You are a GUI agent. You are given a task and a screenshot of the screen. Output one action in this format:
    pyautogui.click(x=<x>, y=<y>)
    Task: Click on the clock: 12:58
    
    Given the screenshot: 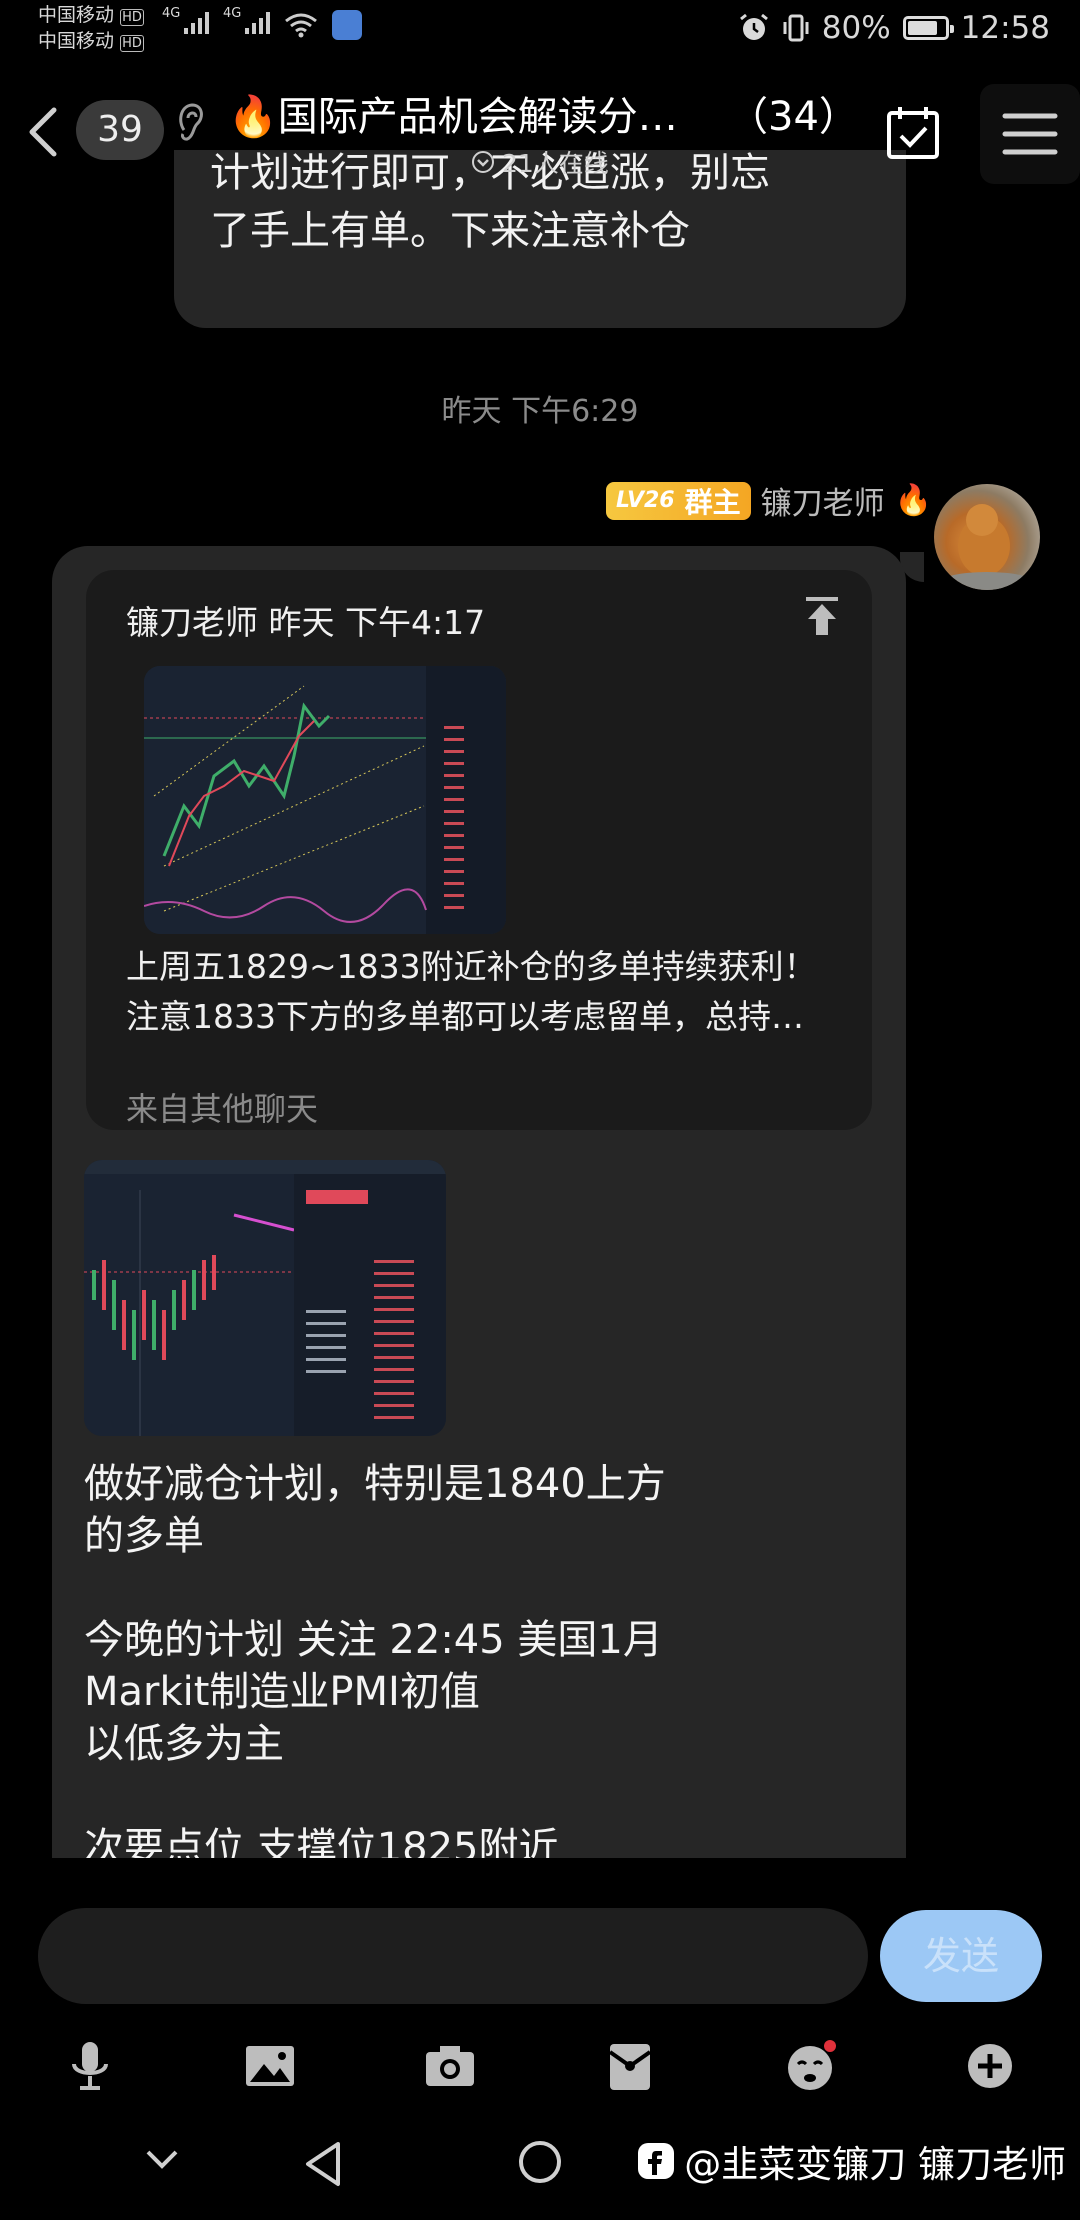 What is the action you would take?
    pyautogui.click(x=1005, y=28)
    